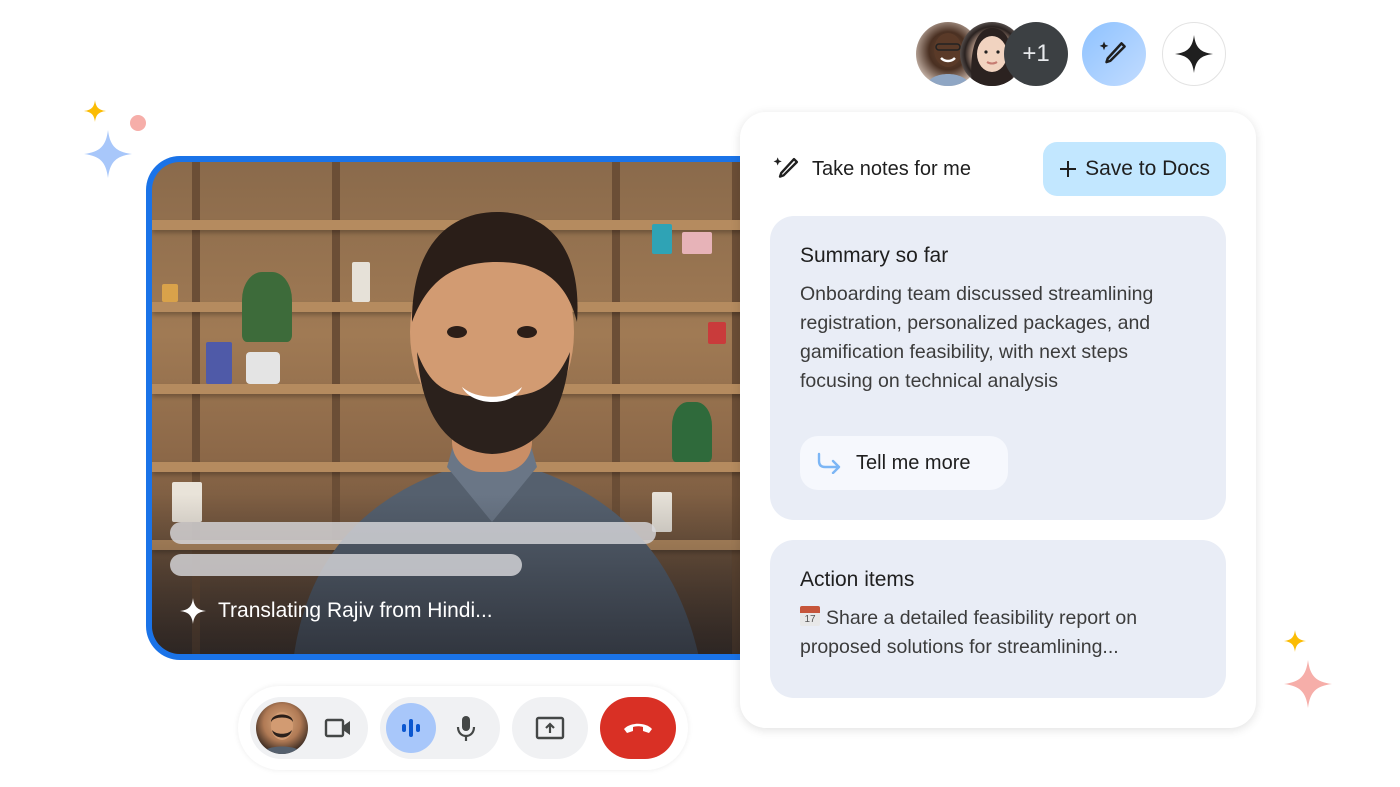  I want to click on participant-avatars: +1, so click(992, 54).